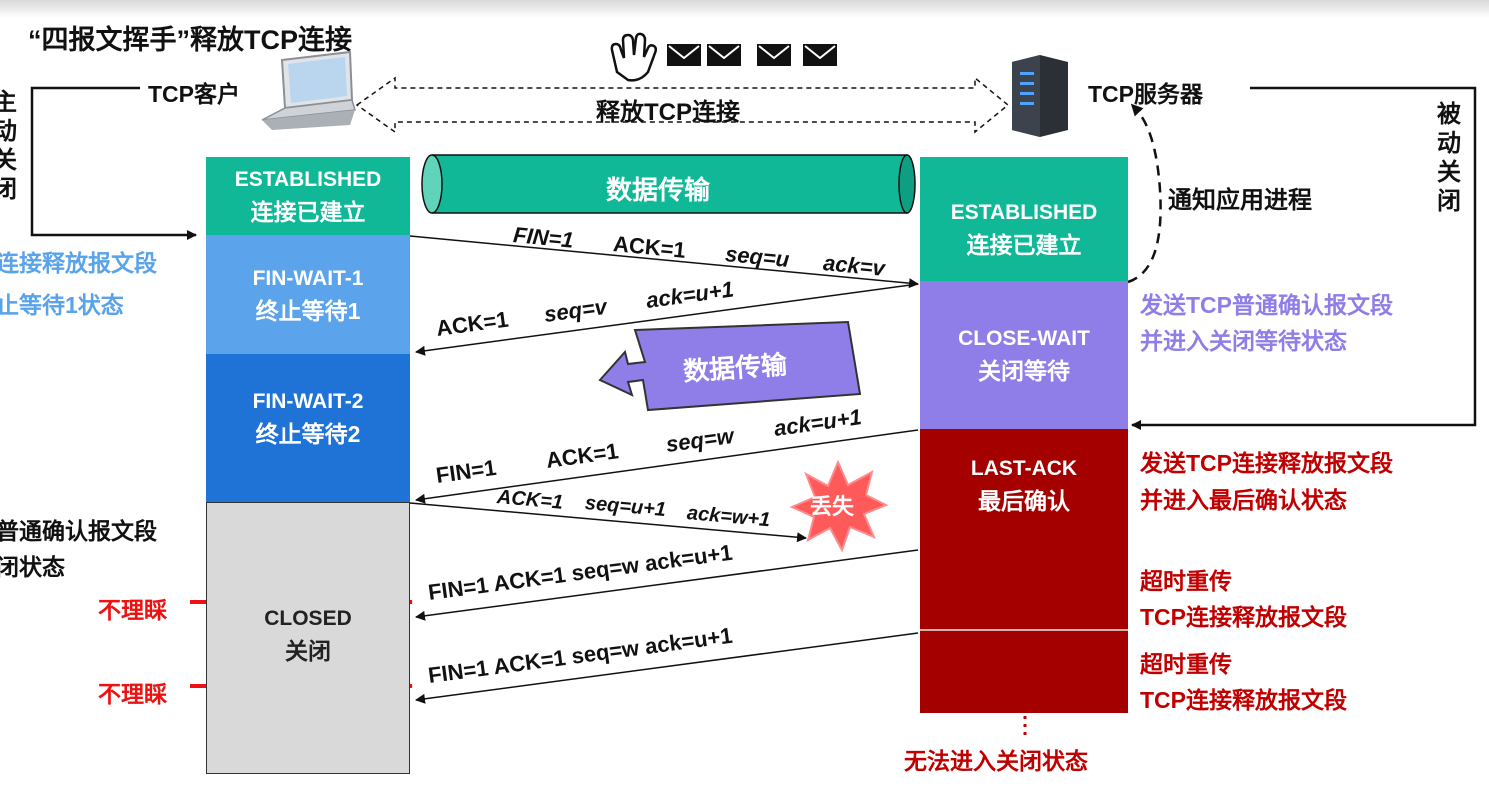  I want to click on server-state-established: ESTABLISHED 连接已建立, so click(1024, 219).